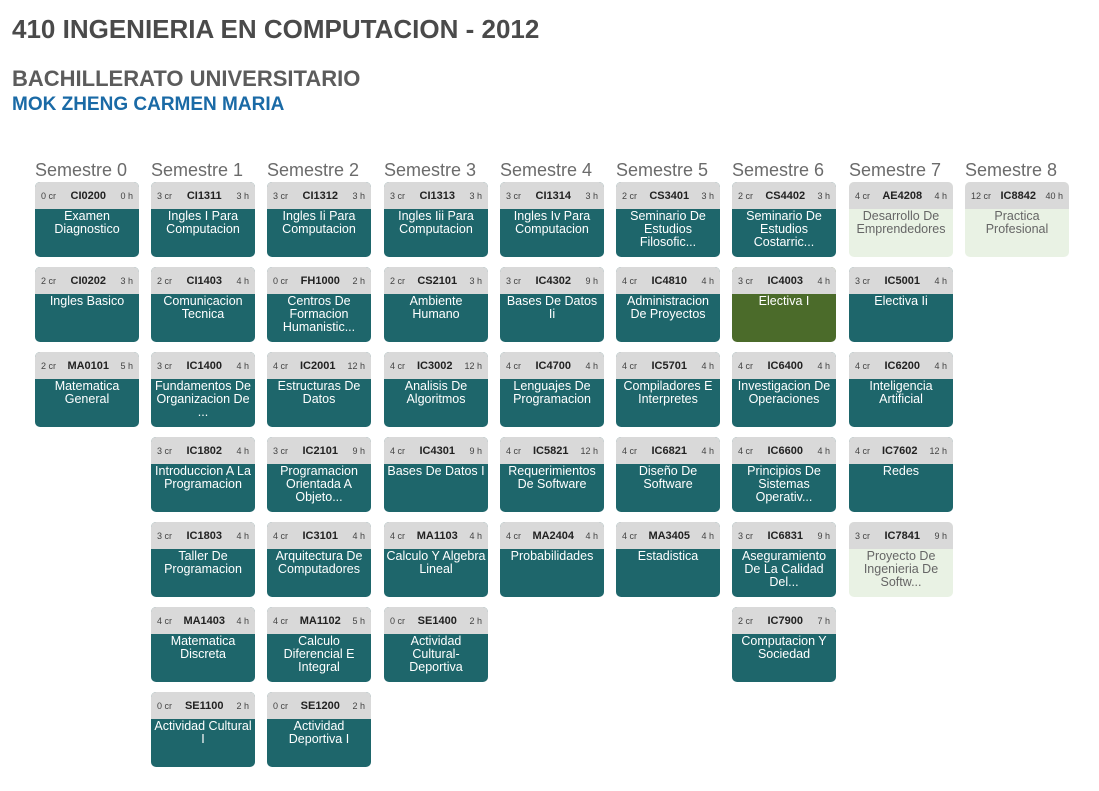  I want to click on course-header: 4 cr MA2404 4 h, so click(552, 535).